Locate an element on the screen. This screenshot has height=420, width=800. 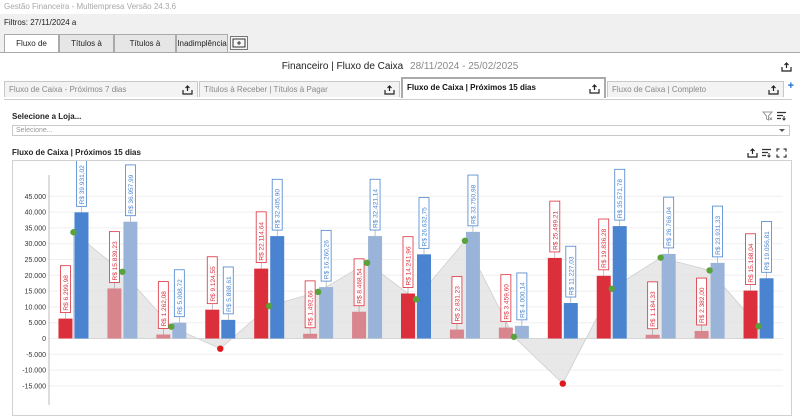
subtab-fluxo-completo: Fluxo de Caixa | Completo is located at coordinates (695, 89).